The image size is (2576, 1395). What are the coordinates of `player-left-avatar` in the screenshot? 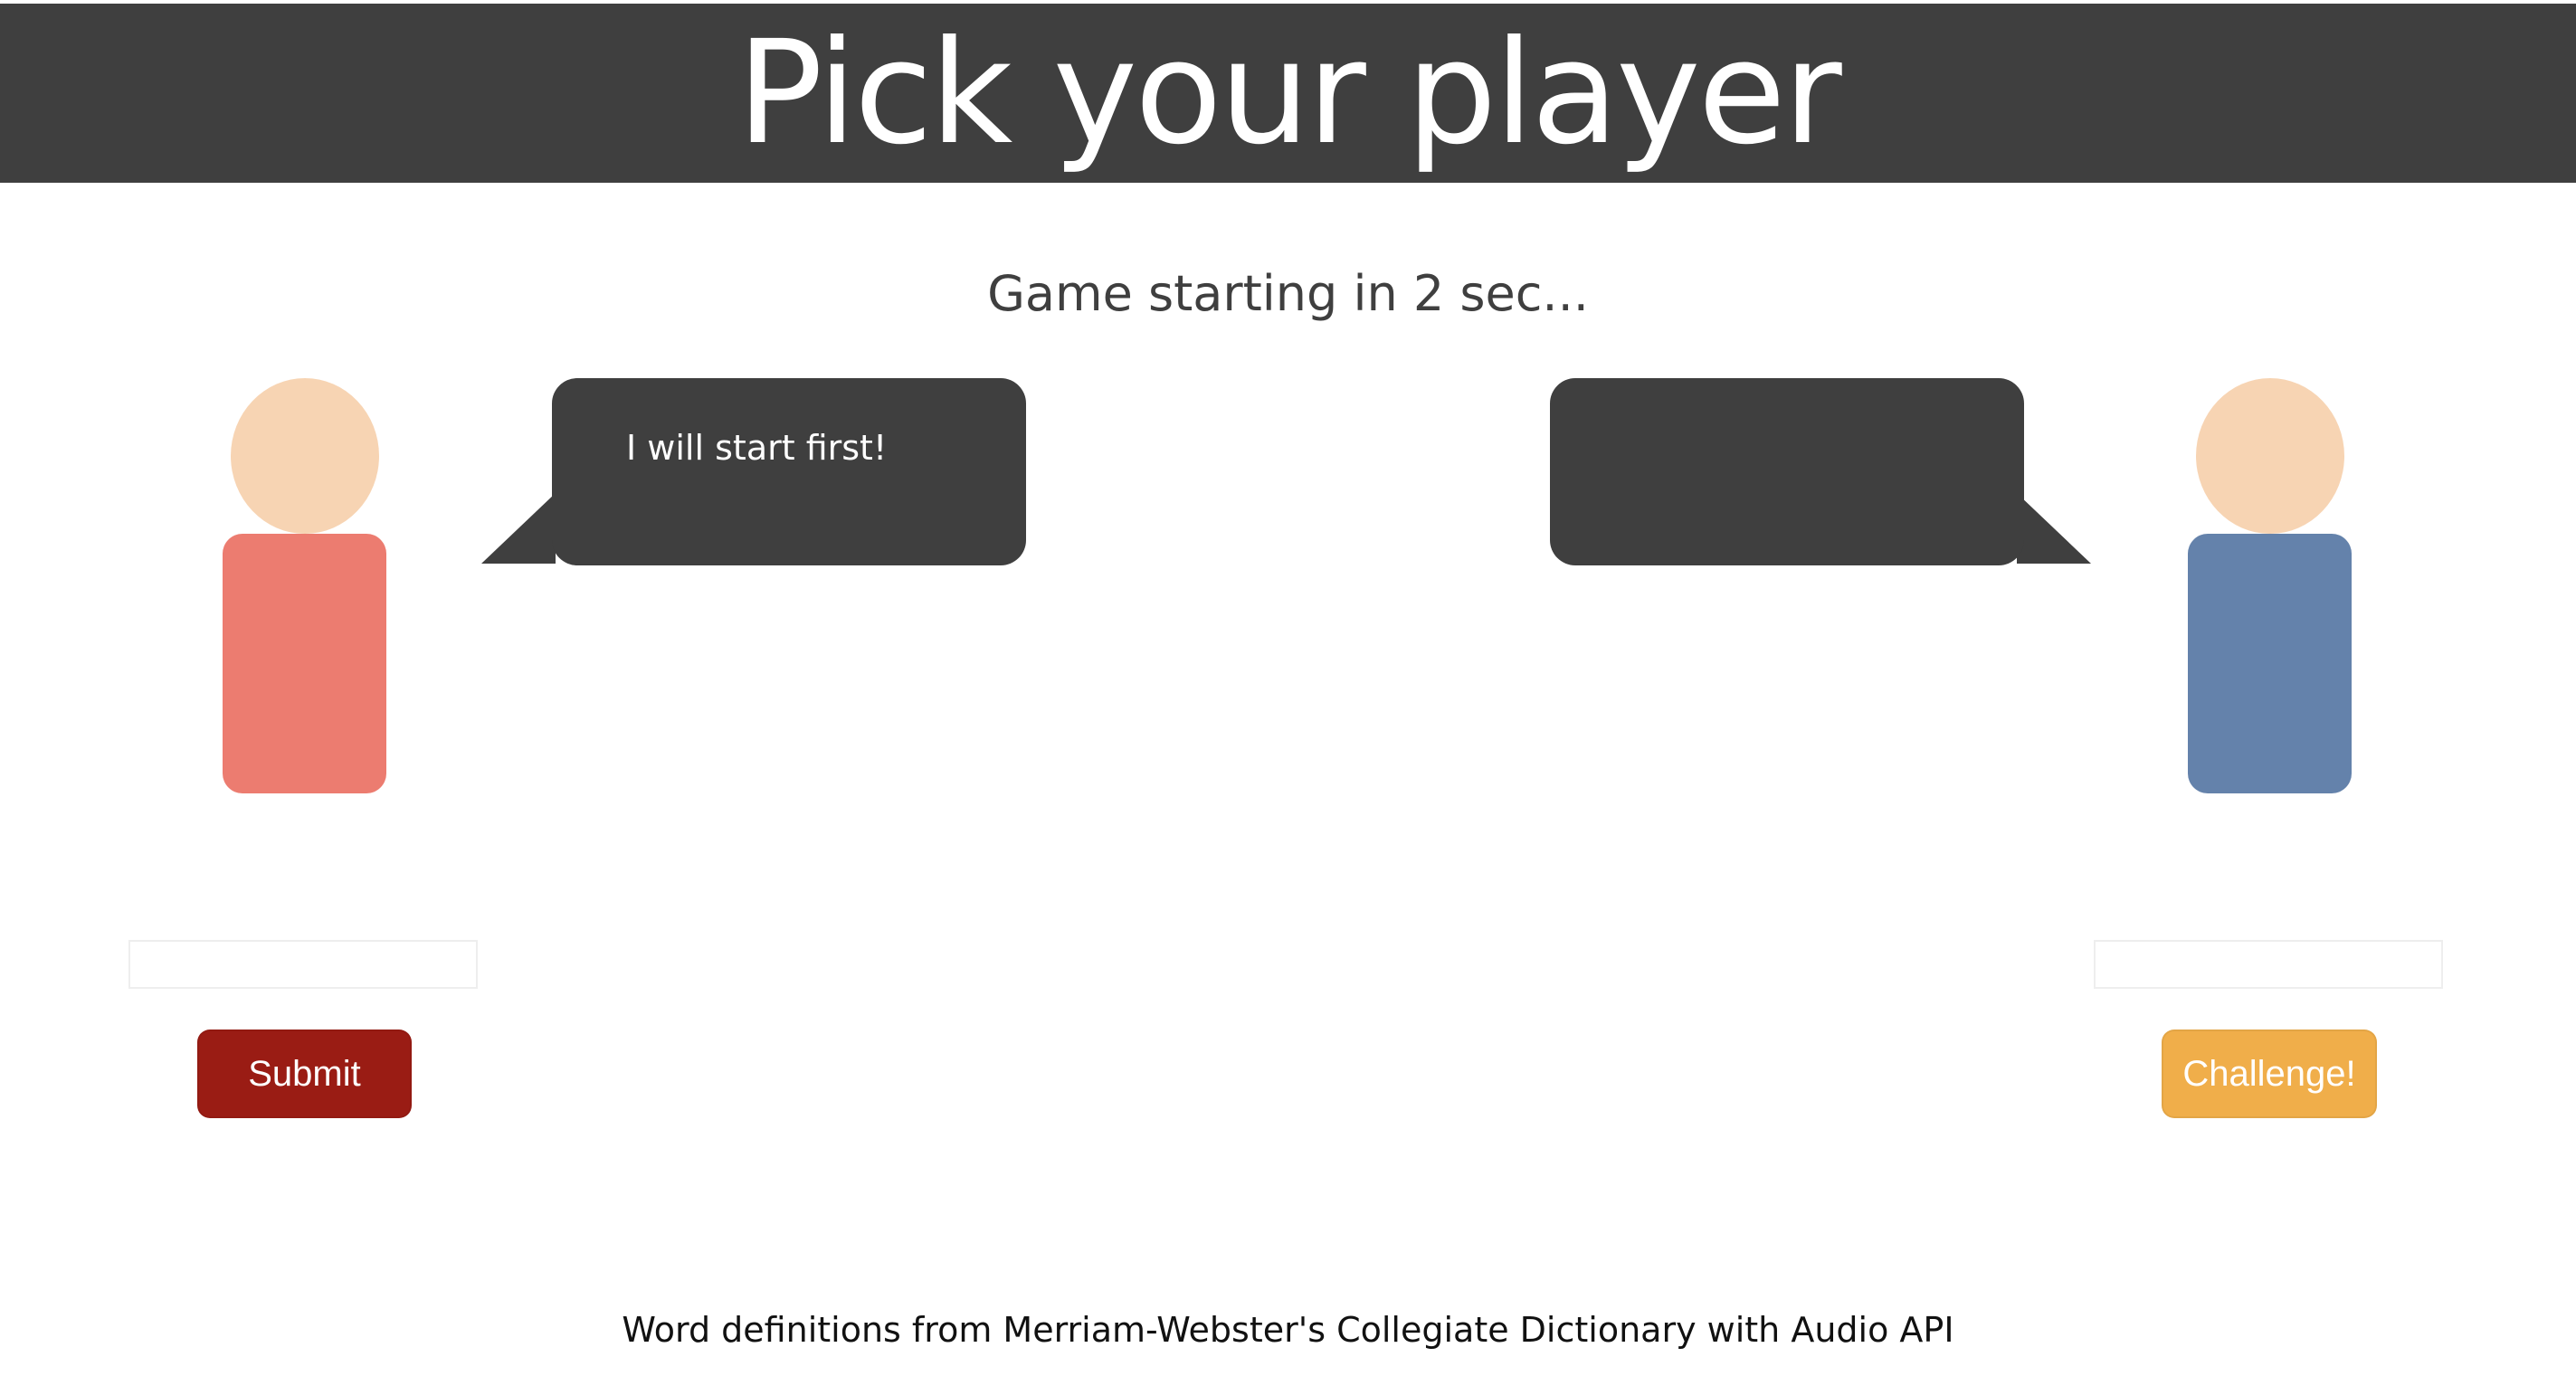 It's located at (314, 595).